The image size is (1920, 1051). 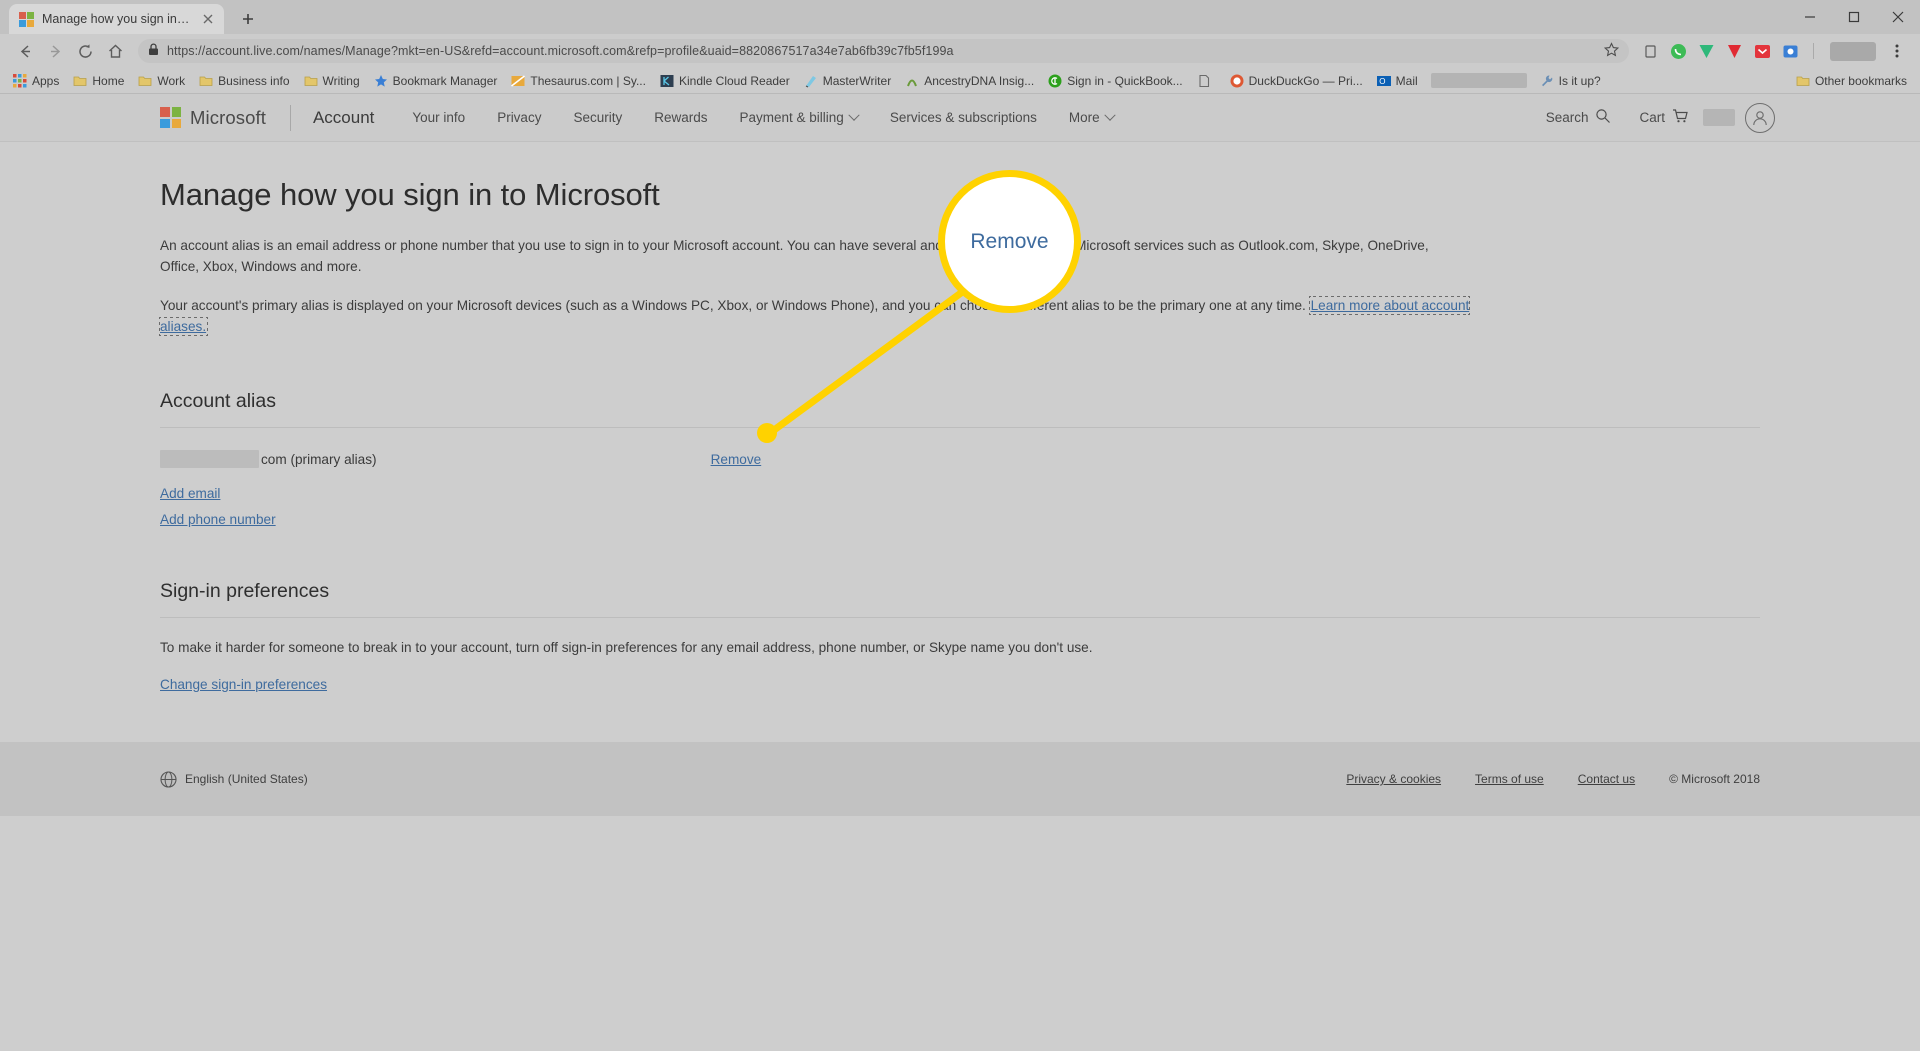 What do you see at coordinates (354, 118) in the screenshot?
I see `nav-item-account: Account` at bounding box center [354, 118].